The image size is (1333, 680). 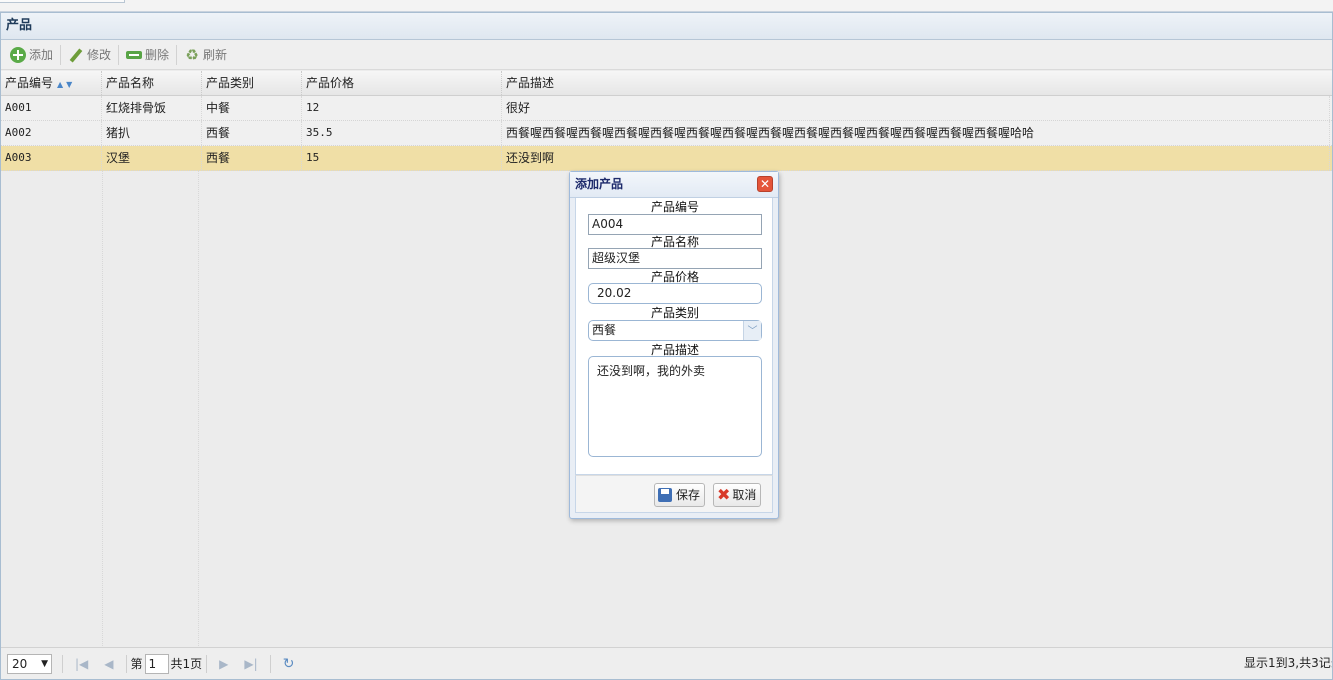 I want to click on cell-desc: 还没到啊, so click(x=916, y=158).